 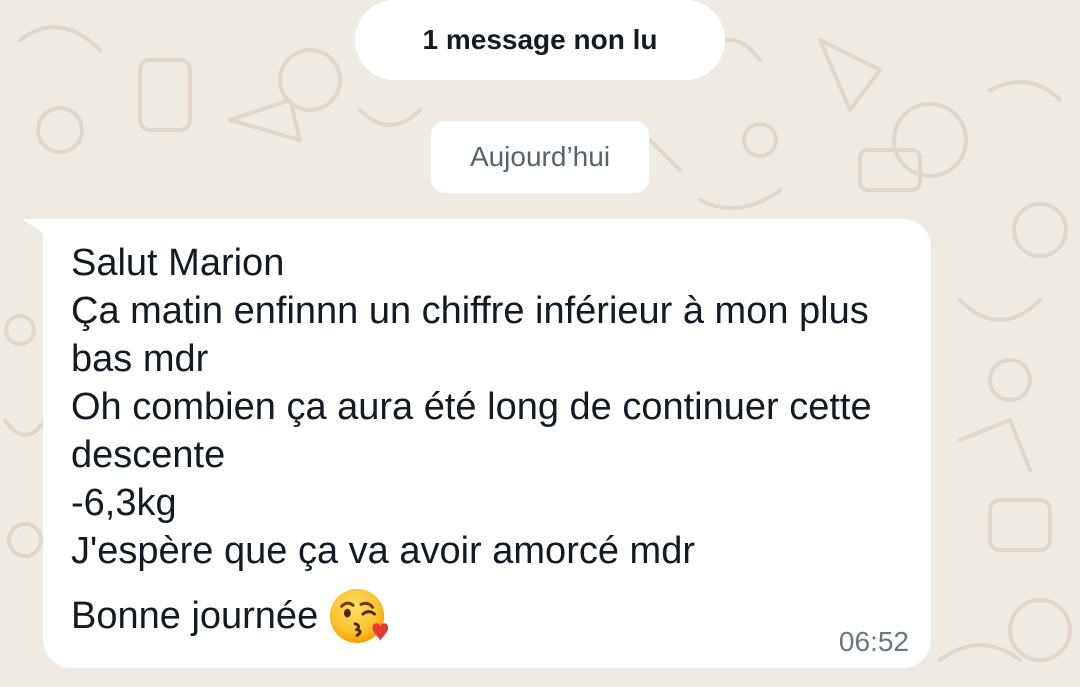 What do you see at coordinates (359, 616) in the screenshot?
I see `face-blowing-a-kiss-icon` at bounding box center [359, 616].